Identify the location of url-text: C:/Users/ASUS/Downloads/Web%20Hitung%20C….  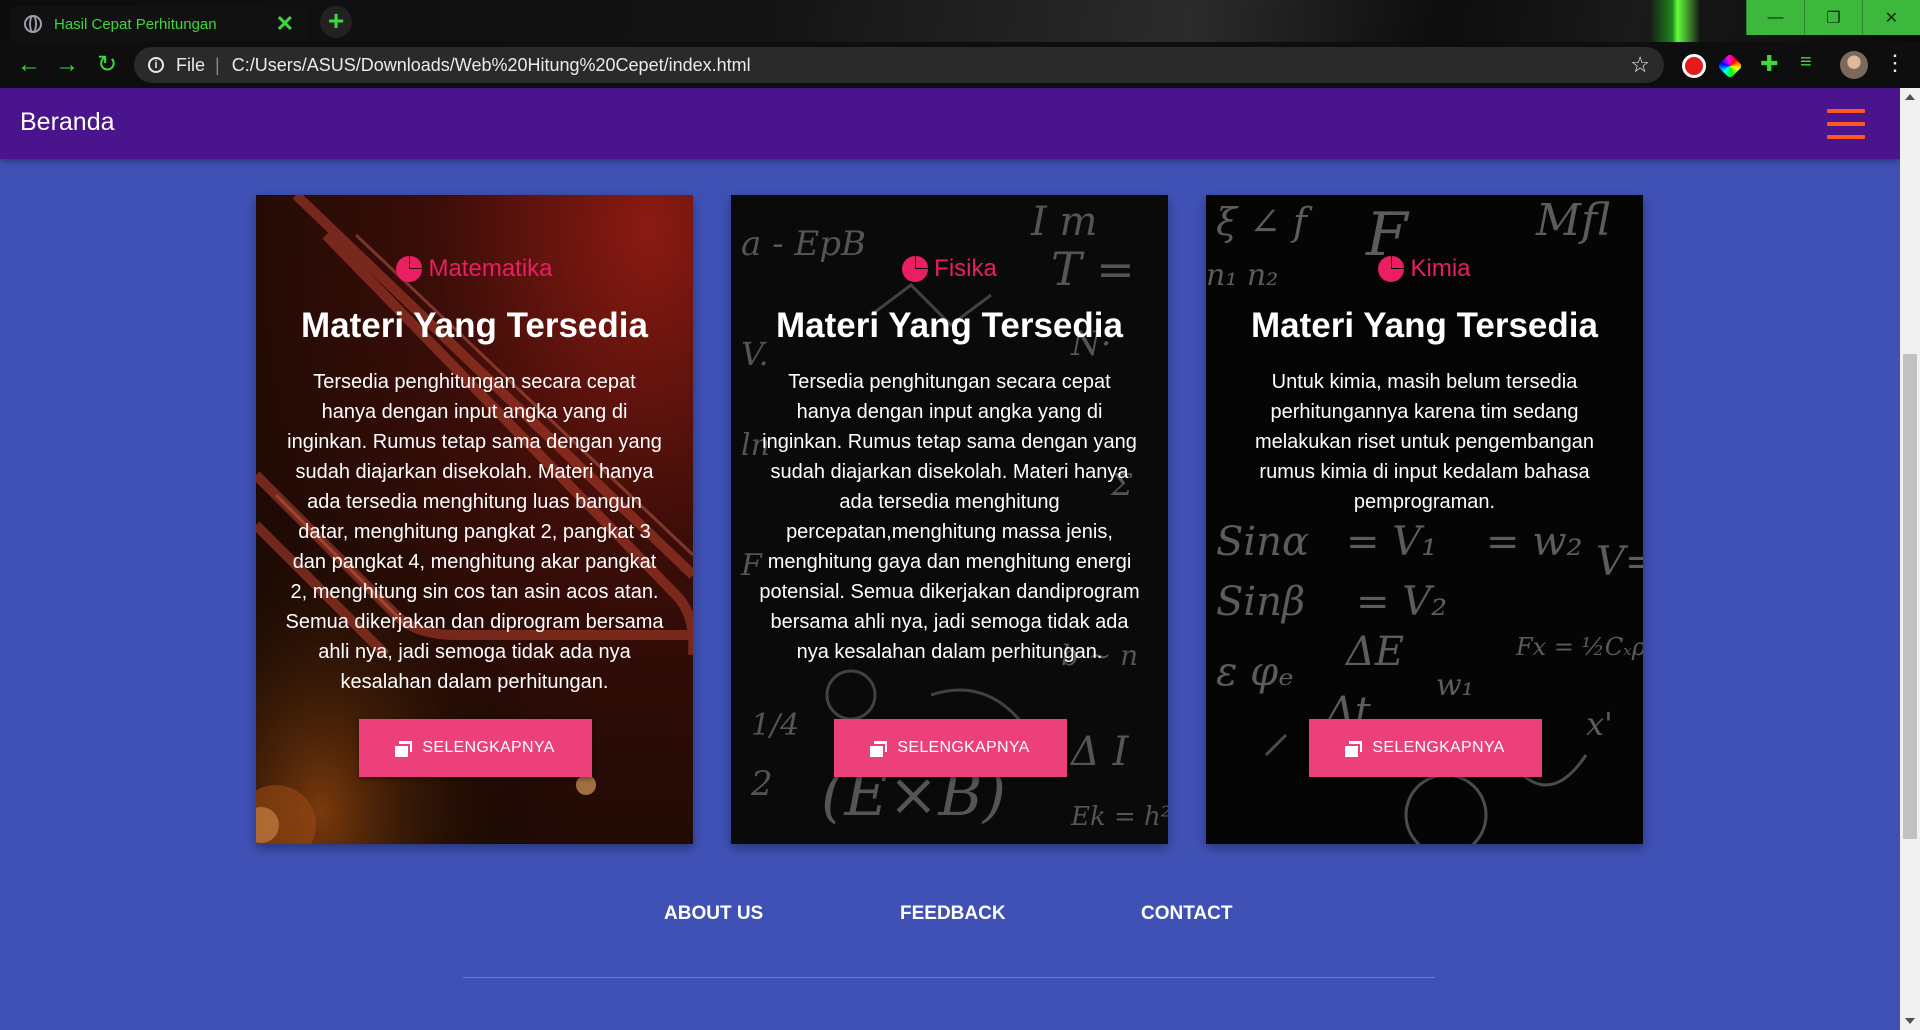
(931, 65).